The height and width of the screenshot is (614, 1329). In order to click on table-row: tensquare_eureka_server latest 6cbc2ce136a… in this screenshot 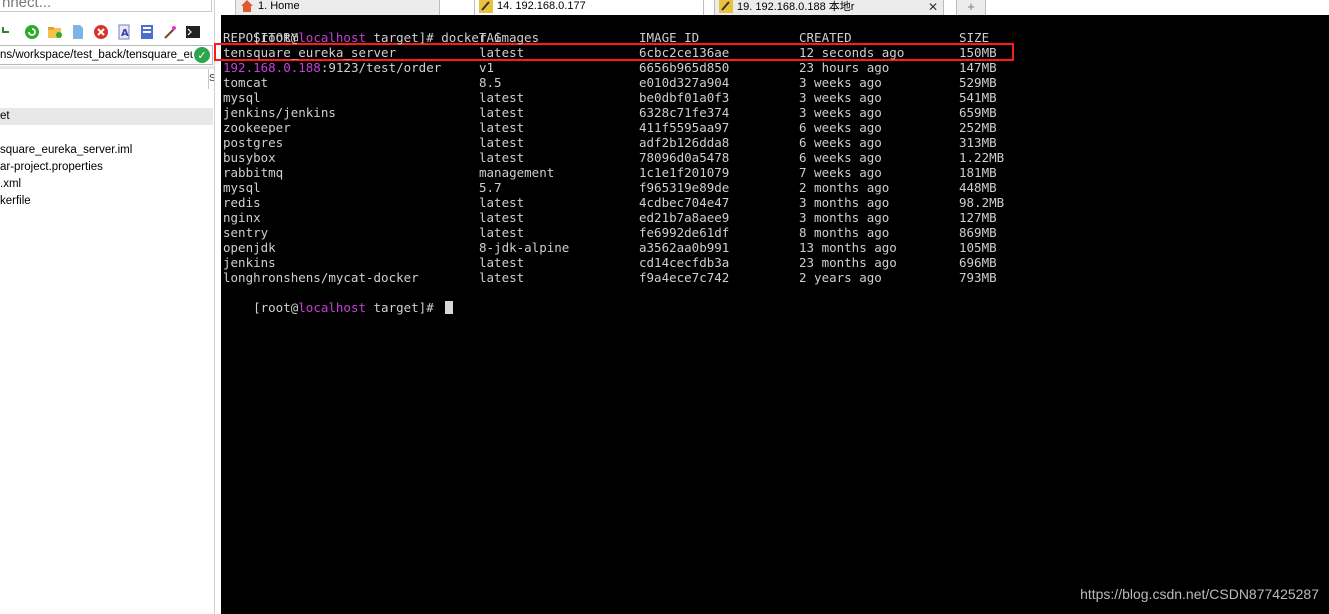, I will do `click(723, 52)`.